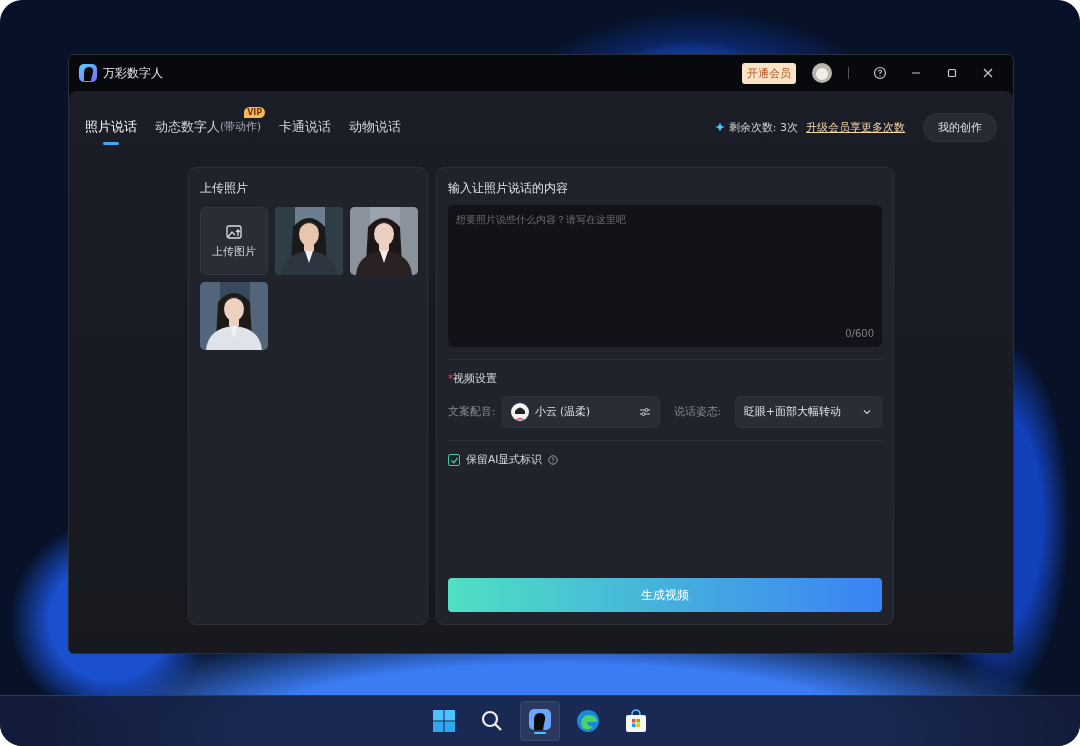 Image resolution: width=1080 pixels, height=746 pixels. I want to click on panel-title: 输入让照片说话的内容, so click(508, 188).